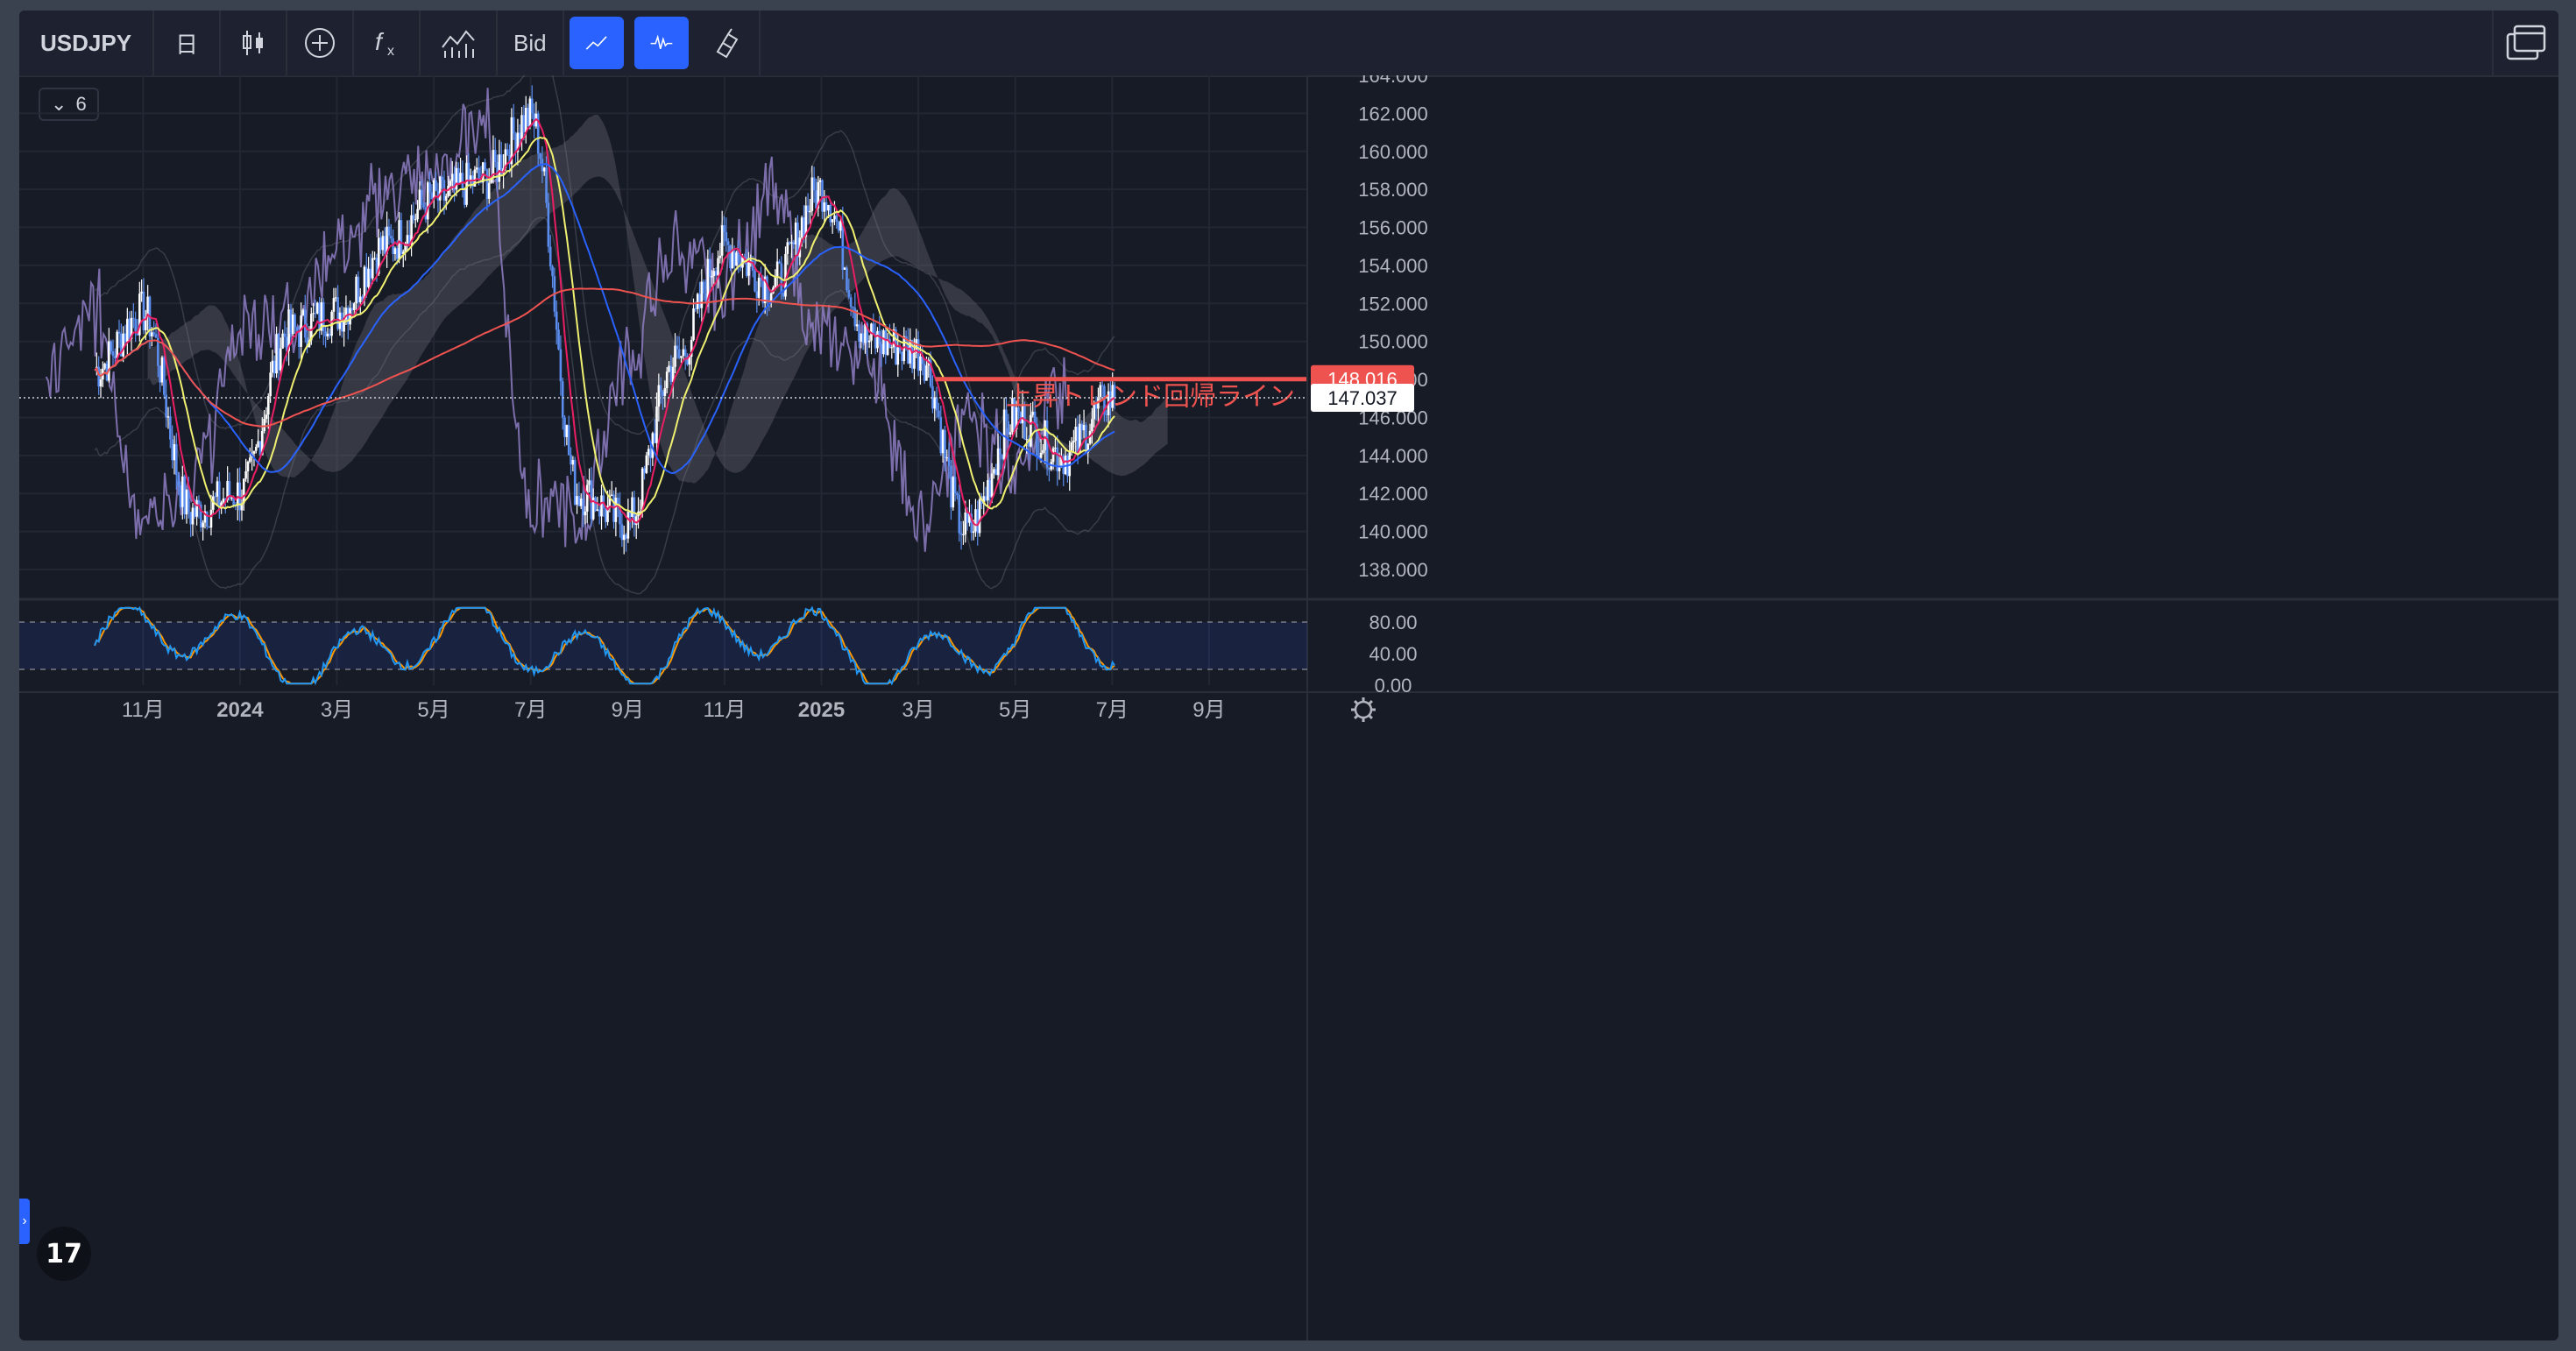 The height and width of the screenshot is (1351, 2576). Describe the element at coordinates (1356, 717) in the screenshot. I see `gear-tooth` at that location.